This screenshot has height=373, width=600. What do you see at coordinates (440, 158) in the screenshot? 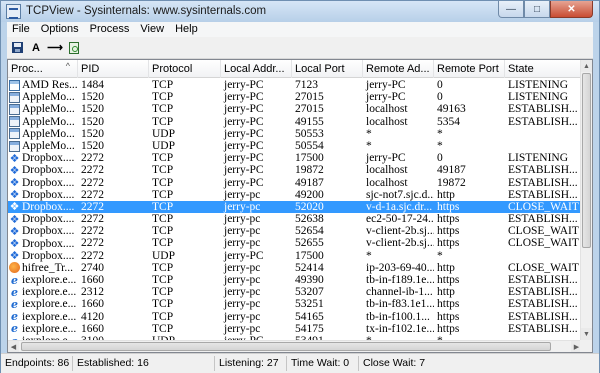
I see `cell-remote-port: 0` at bounding box center [440, 158].